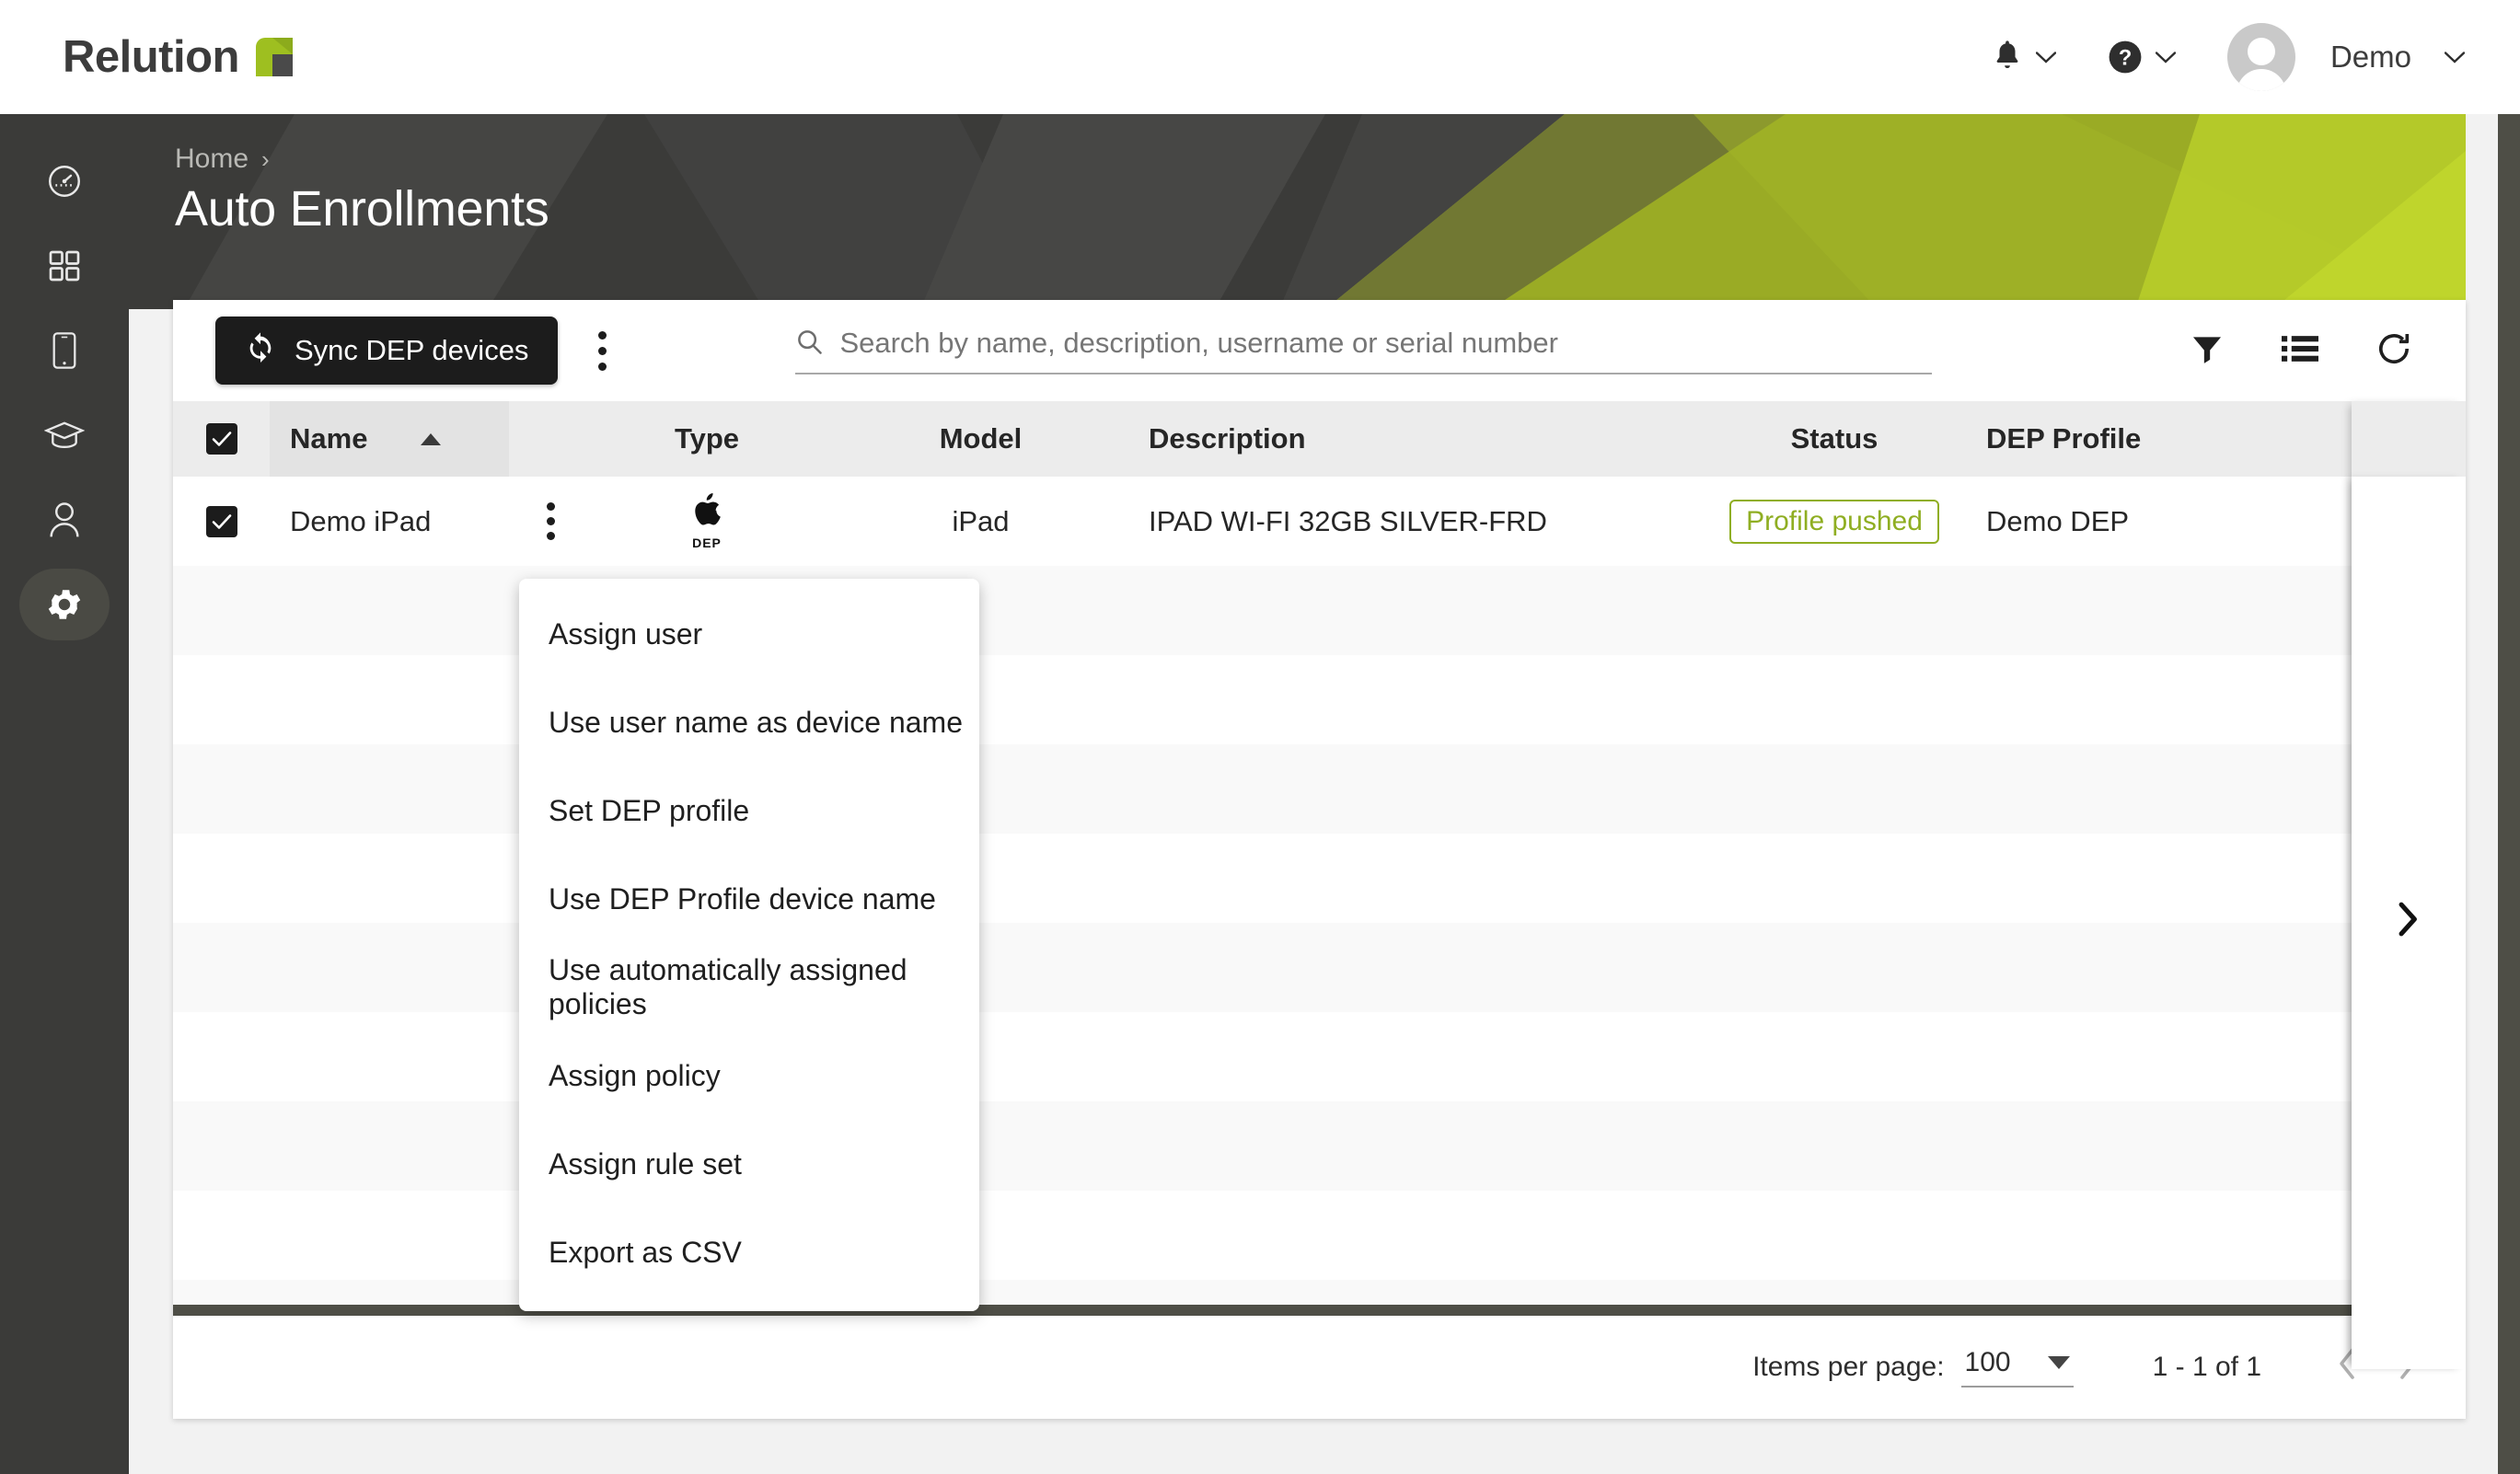 This screenshot has height=1474, width=2520. I want to click on horizontal-scrollbar, so click(1319, 1310).